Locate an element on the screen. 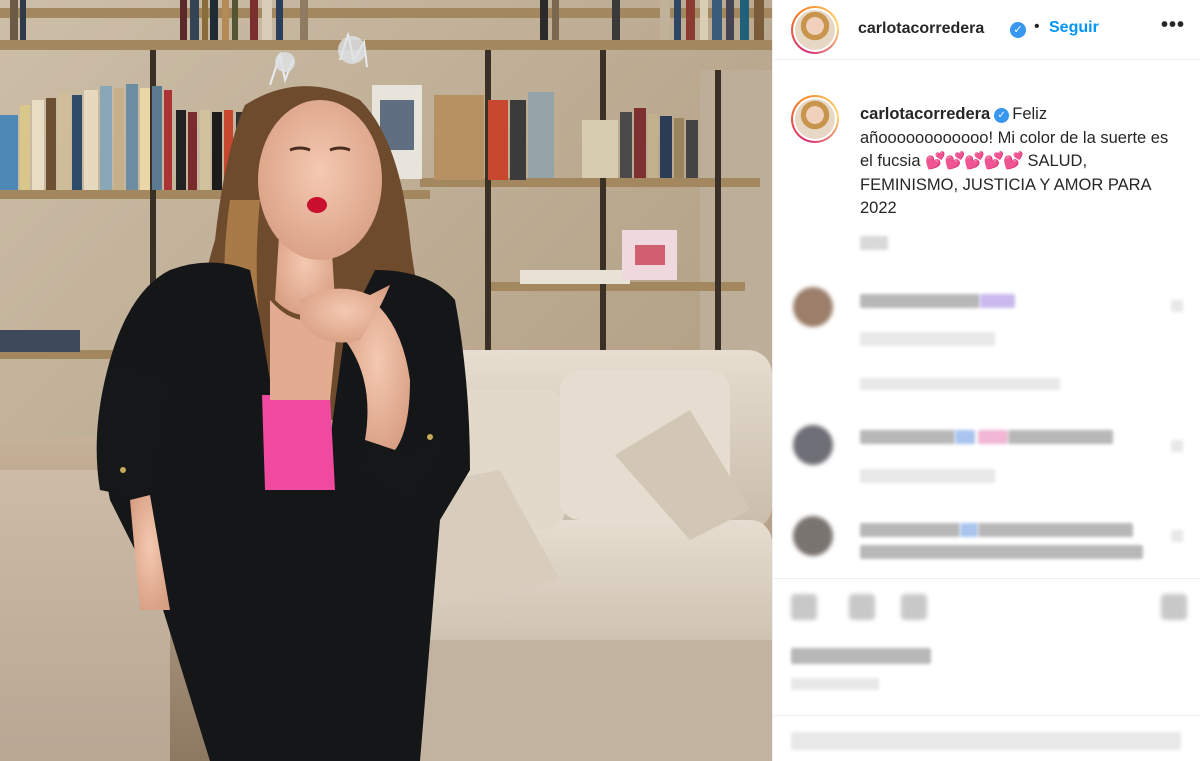 The width and height of the screenshot is (1200, 761). caption-timestamp-blurred is located at coordinates (874, 243).